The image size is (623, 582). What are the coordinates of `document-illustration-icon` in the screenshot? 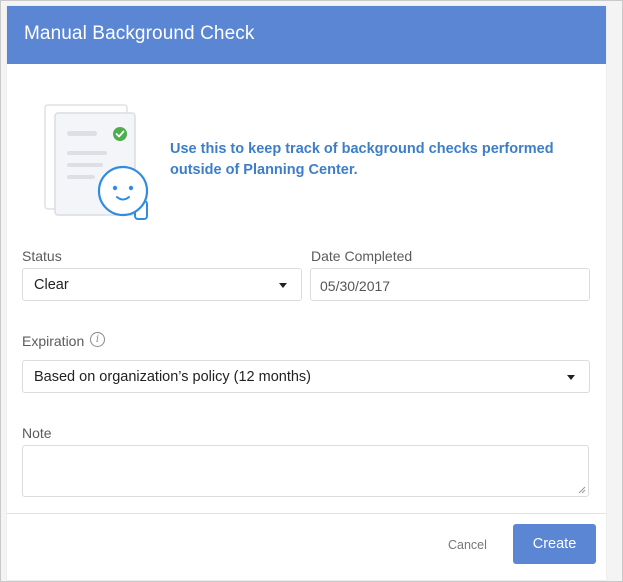 It's located at (96, 162).